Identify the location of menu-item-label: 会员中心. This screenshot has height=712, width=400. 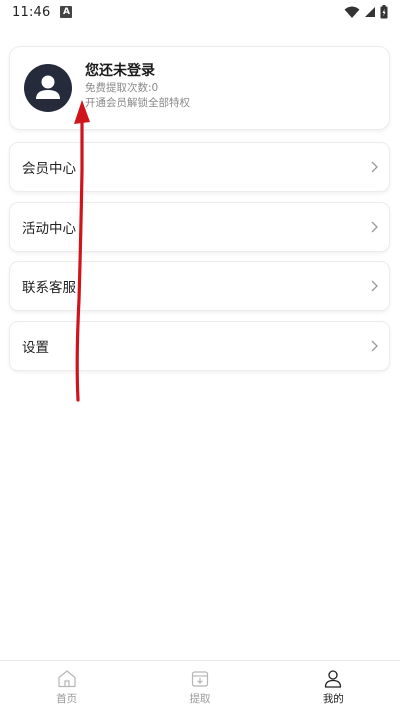
(49, 169).